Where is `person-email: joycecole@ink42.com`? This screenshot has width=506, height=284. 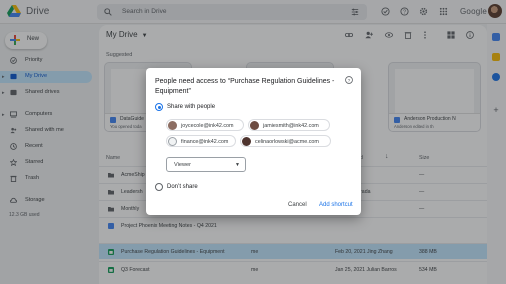
person-email: joycecole@ink42.com is located at coordinates (207, 125).